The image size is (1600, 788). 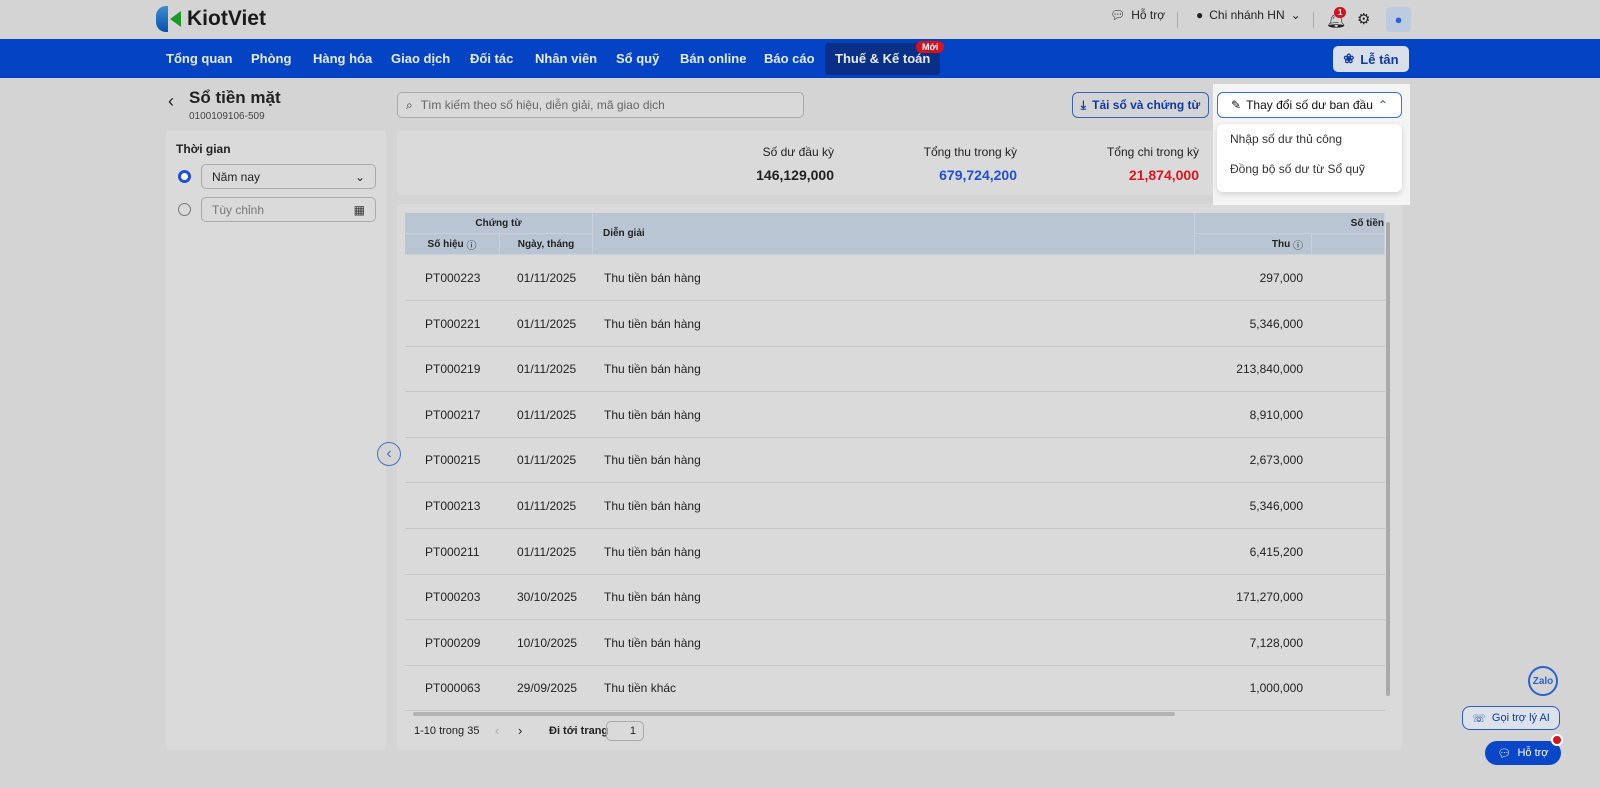 What do you see at coordinates (1146, 105) in the screenshot?
I see `download-label: Tải sổ và chứng từ` at bounding box center [1146, 105].